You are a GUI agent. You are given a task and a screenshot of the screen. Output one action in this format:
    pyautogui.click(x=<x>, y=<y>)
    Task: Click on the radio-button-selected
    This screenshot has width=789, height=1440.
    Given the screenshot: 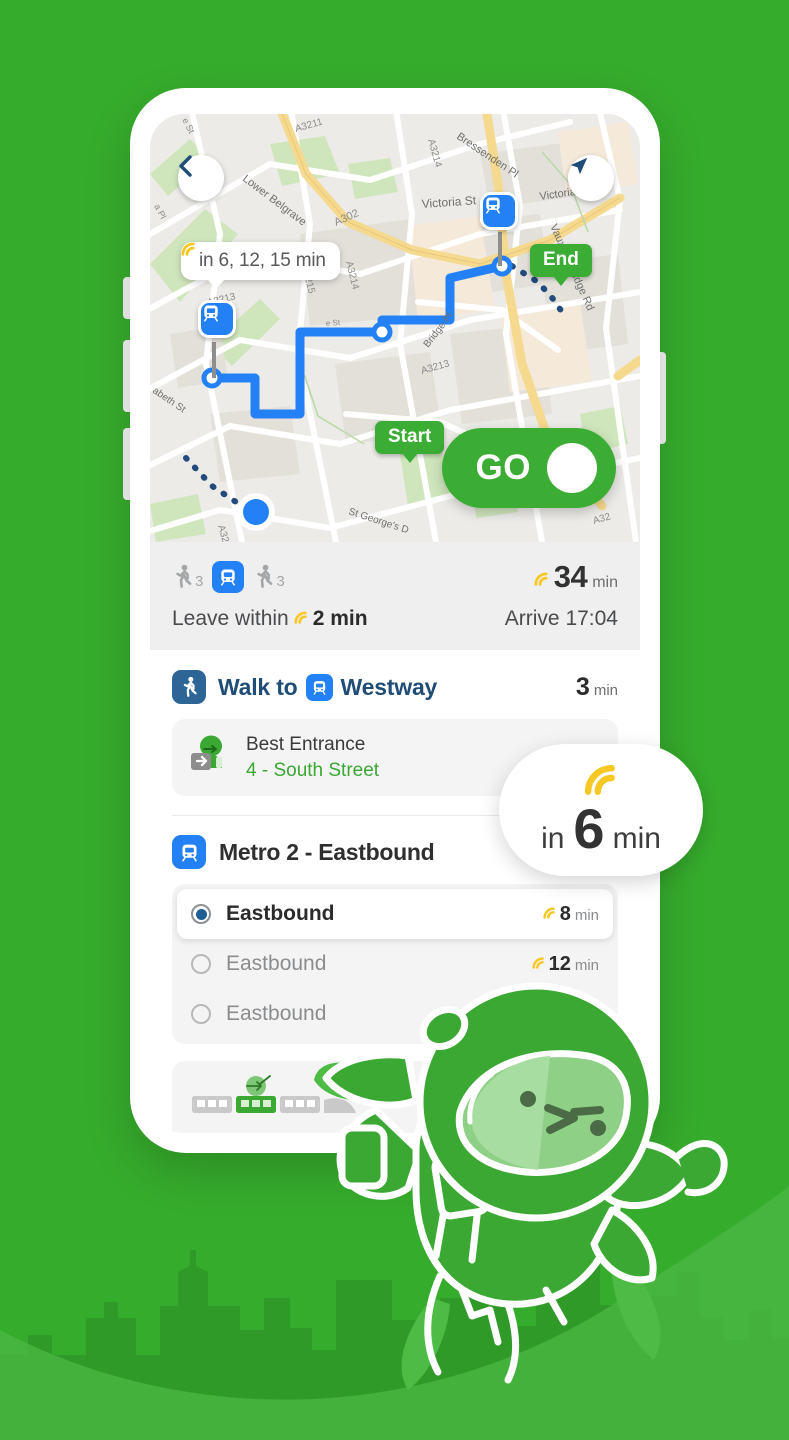 What is the action you would take?
    pyautogui.click(x=201, y=914)
    